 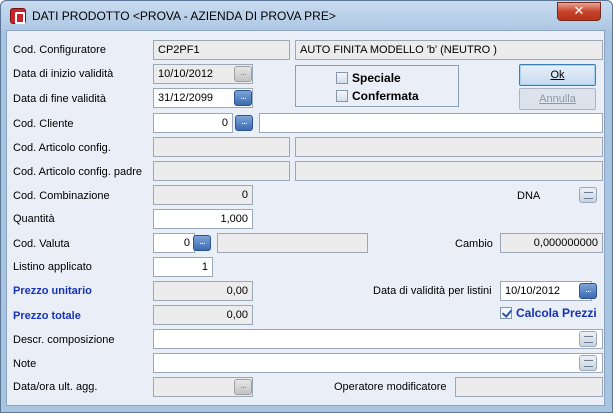 What do you see at coordinates (449, 171) in the screenshot?
I see `cod-articolo-padre-description` at bounding box center [449, 171].